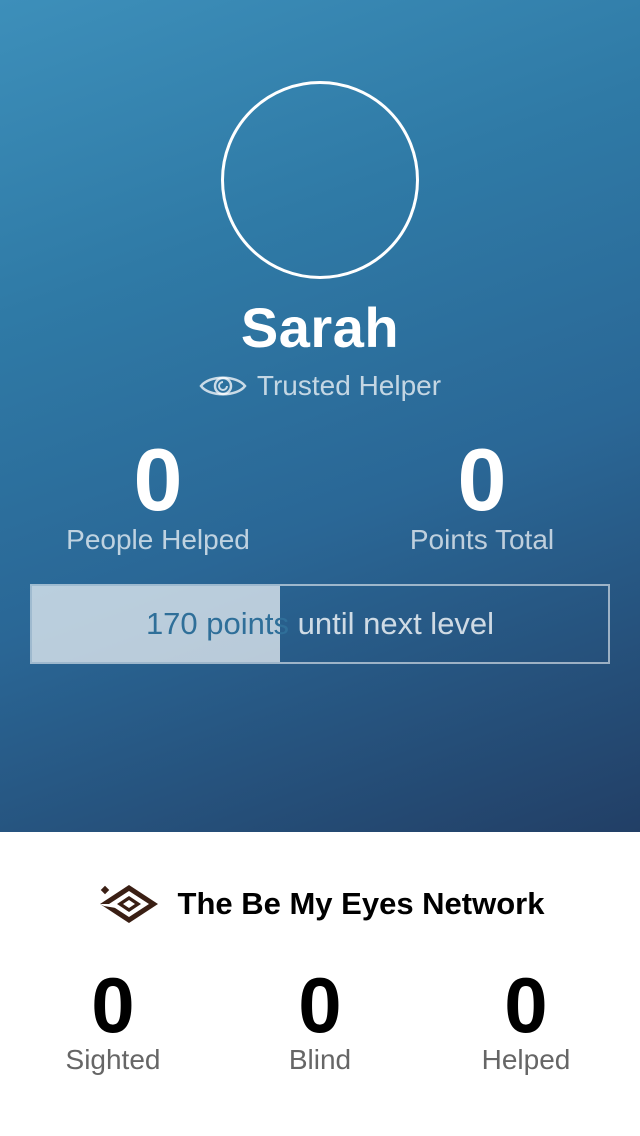  What do you see at coordinates (320, 1059) in the screenshot?
I see `blind-label: Blind` at bounding box center [320, 1059].